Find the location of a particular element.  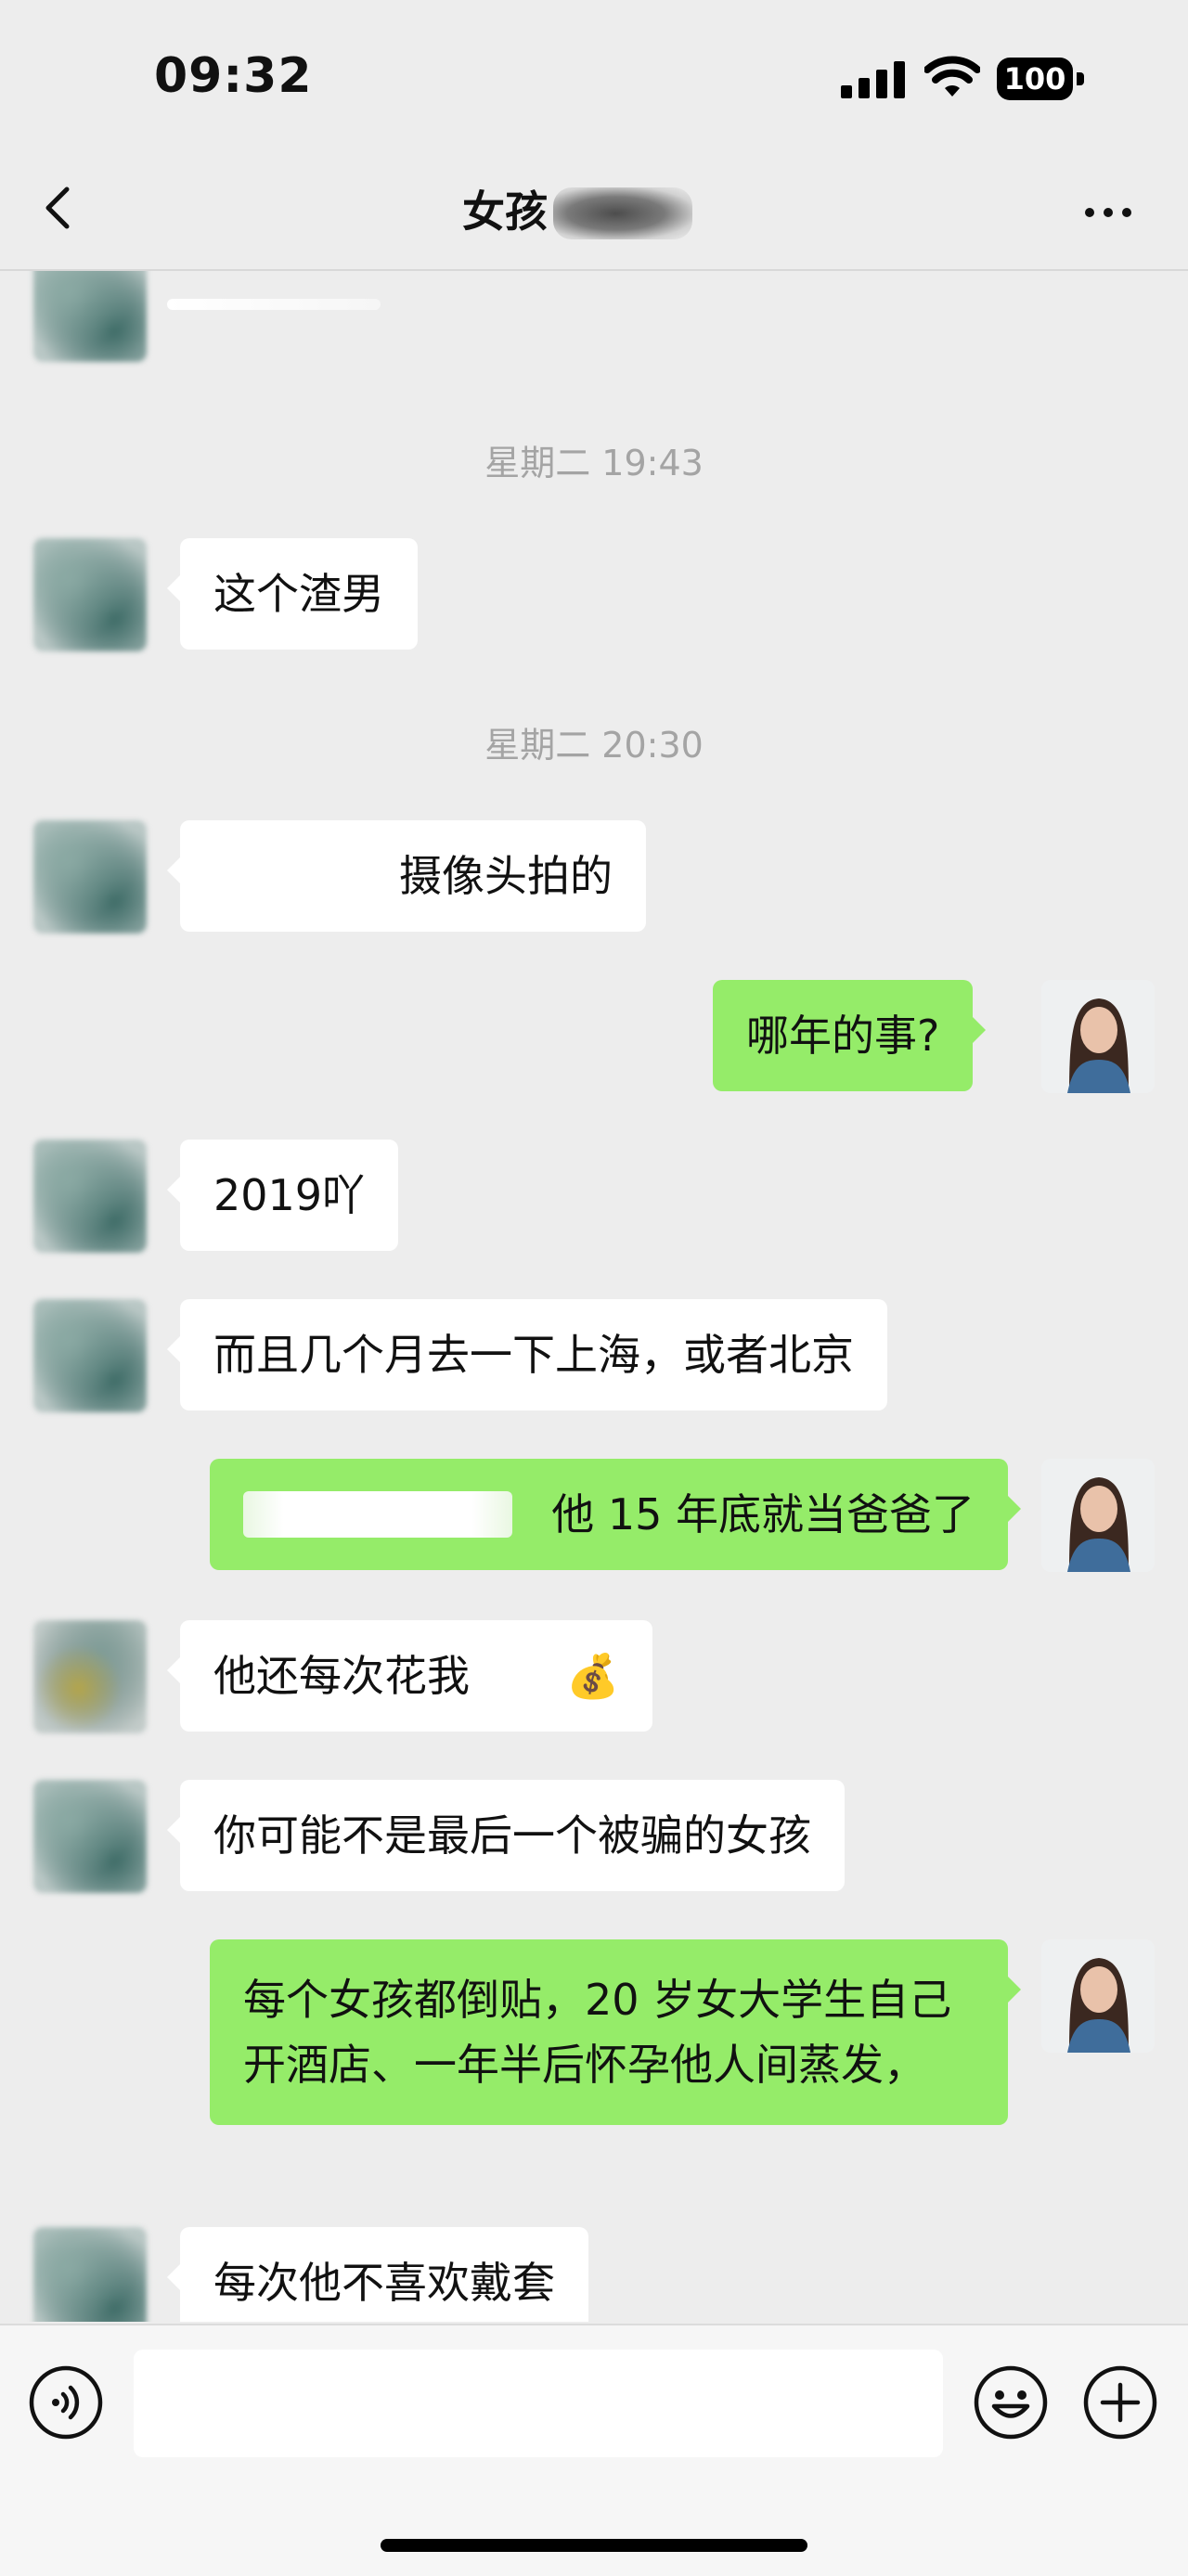

message-bubble: 每次他不喜欢戴套 is located at coordinates (377, 2274).